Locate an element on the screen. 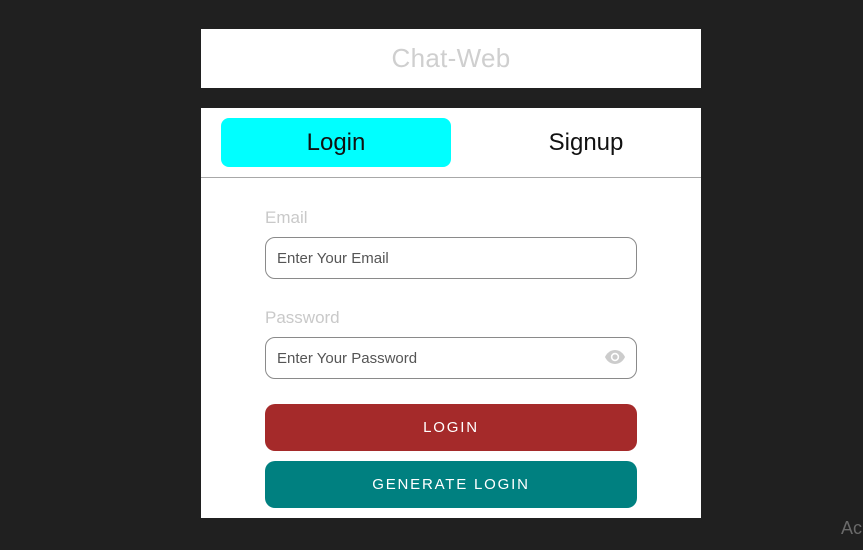  app-title: Chat-Web is located at coordinates (451, 58).